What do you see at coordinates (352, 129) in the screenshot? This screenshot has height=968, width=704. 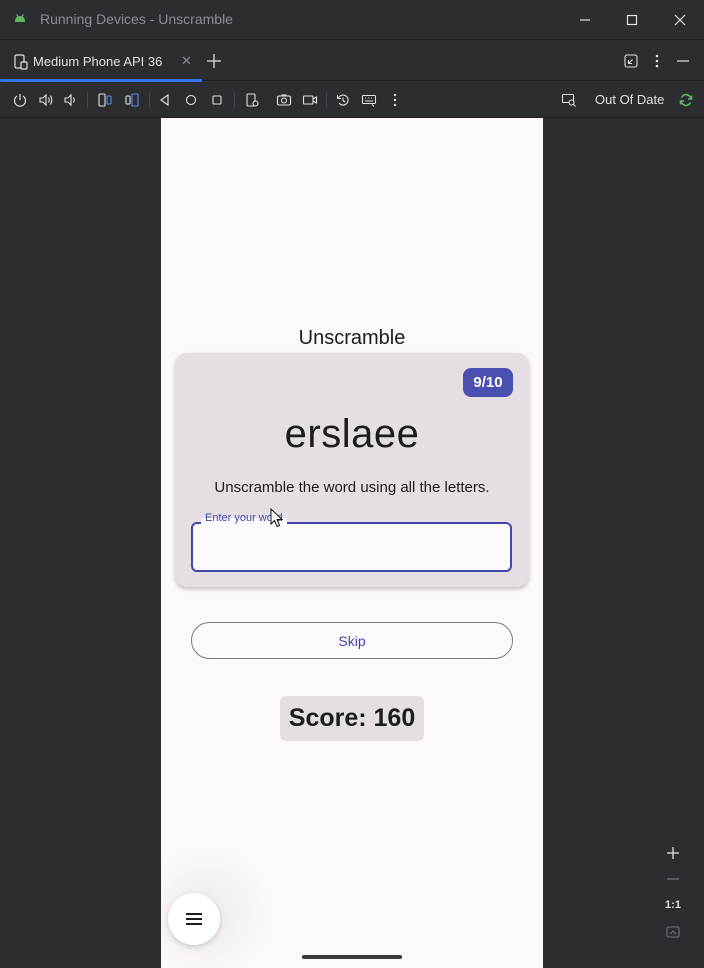 I see `android-status-bar` at bounding box center [352, 129].